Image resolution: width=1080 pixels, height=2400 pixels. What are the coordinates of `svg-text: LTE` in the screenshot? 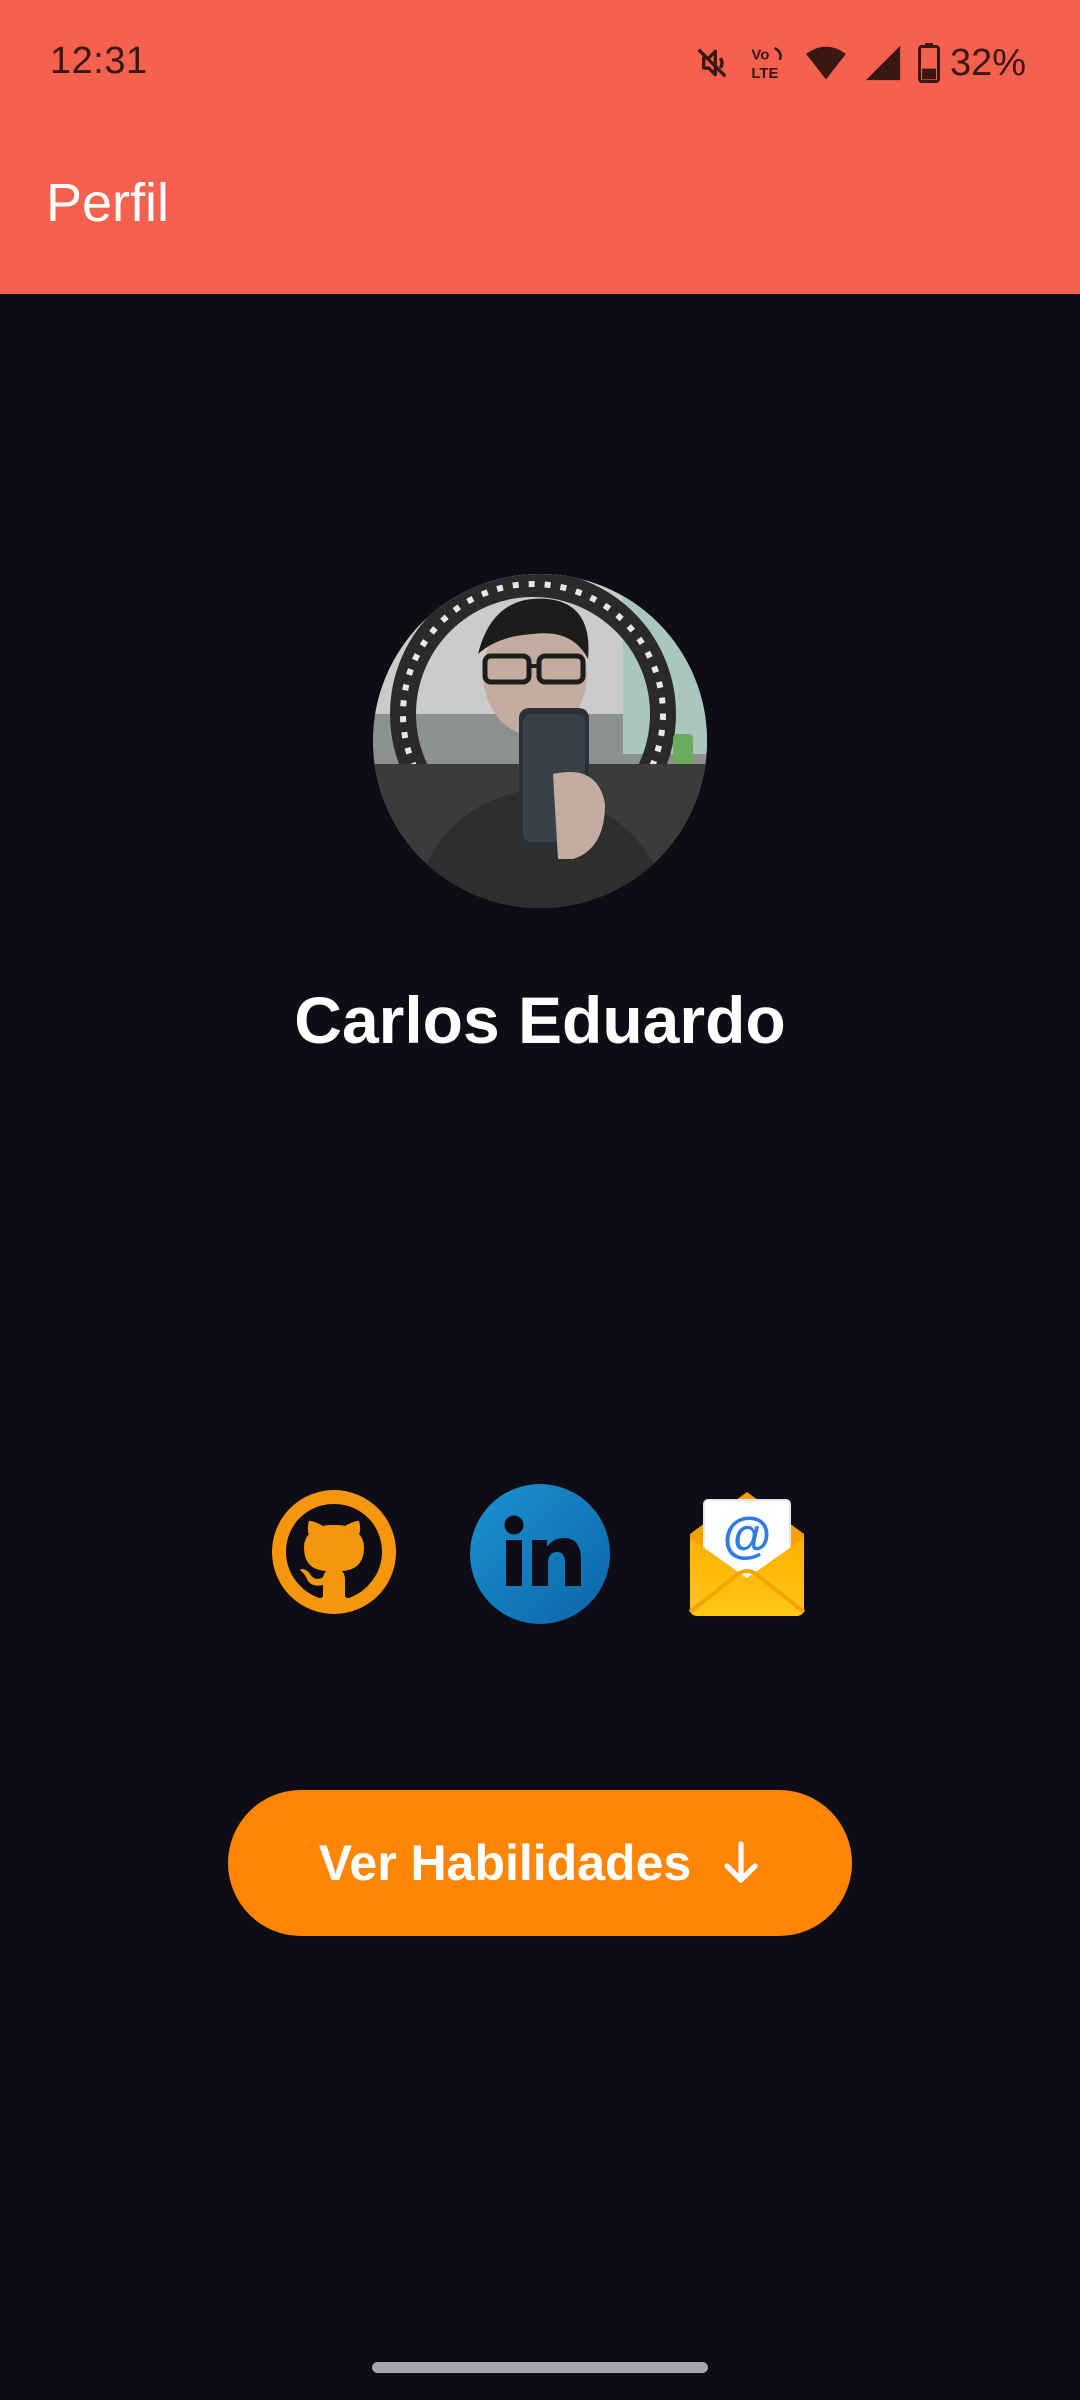 It's located at (764, 73).